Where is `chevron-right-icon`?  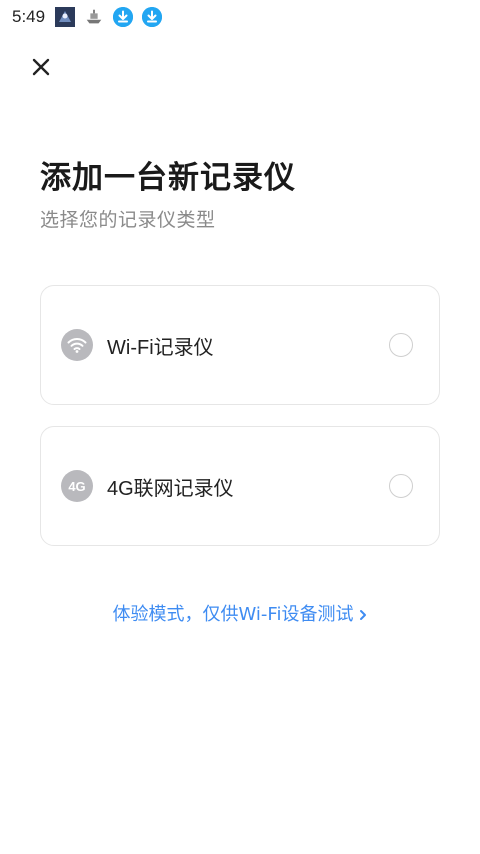
chevron-right-icon is located at coordinates (363, 615).